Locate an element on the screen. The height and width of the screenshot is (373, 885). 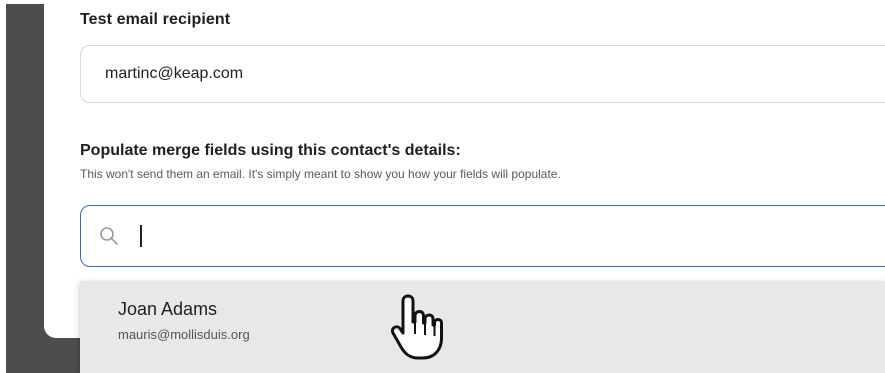
text-caret is located at coordinates (141, 236).